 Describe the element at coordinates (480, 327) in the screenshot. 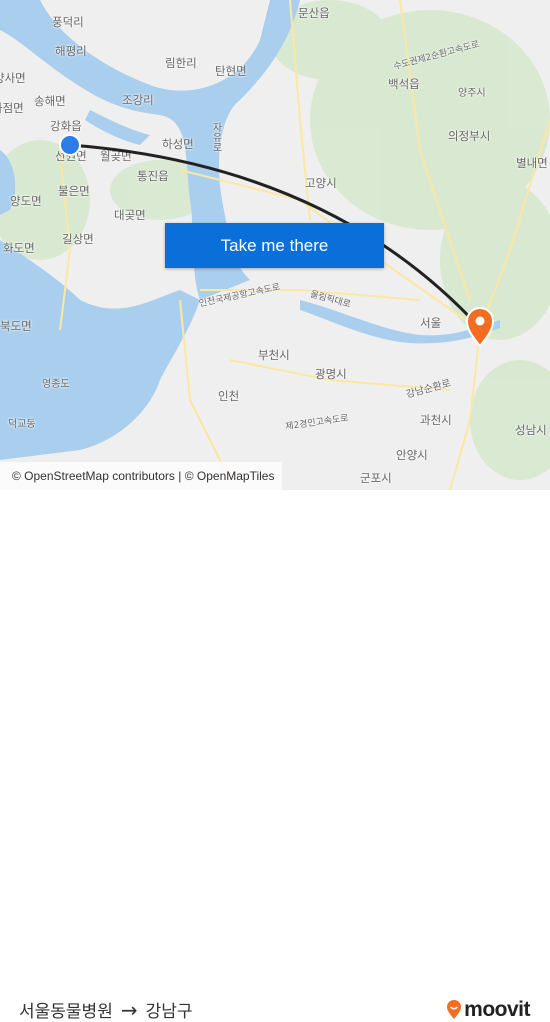

I see `destination-pin-icon` at that location.